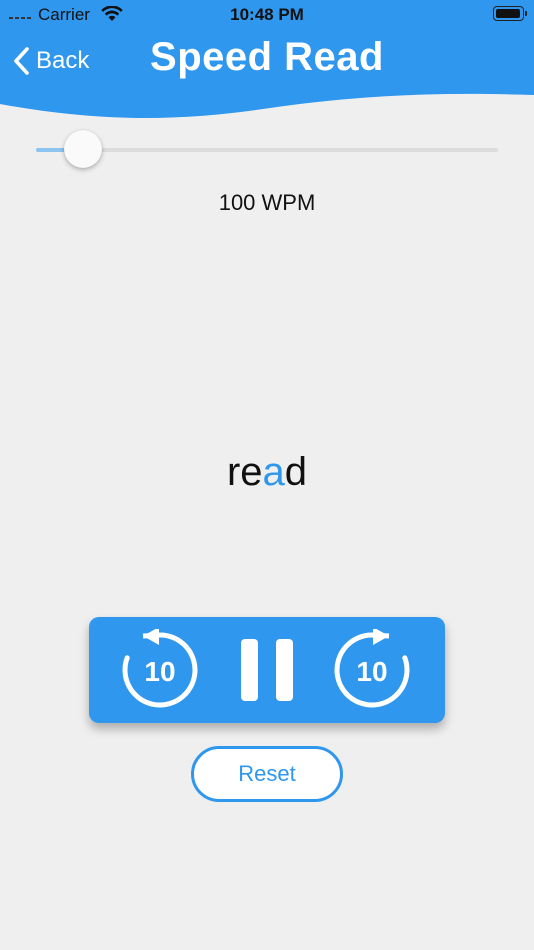  I want to click on rotate-forward-10-icon: 10, so click(372, 668).